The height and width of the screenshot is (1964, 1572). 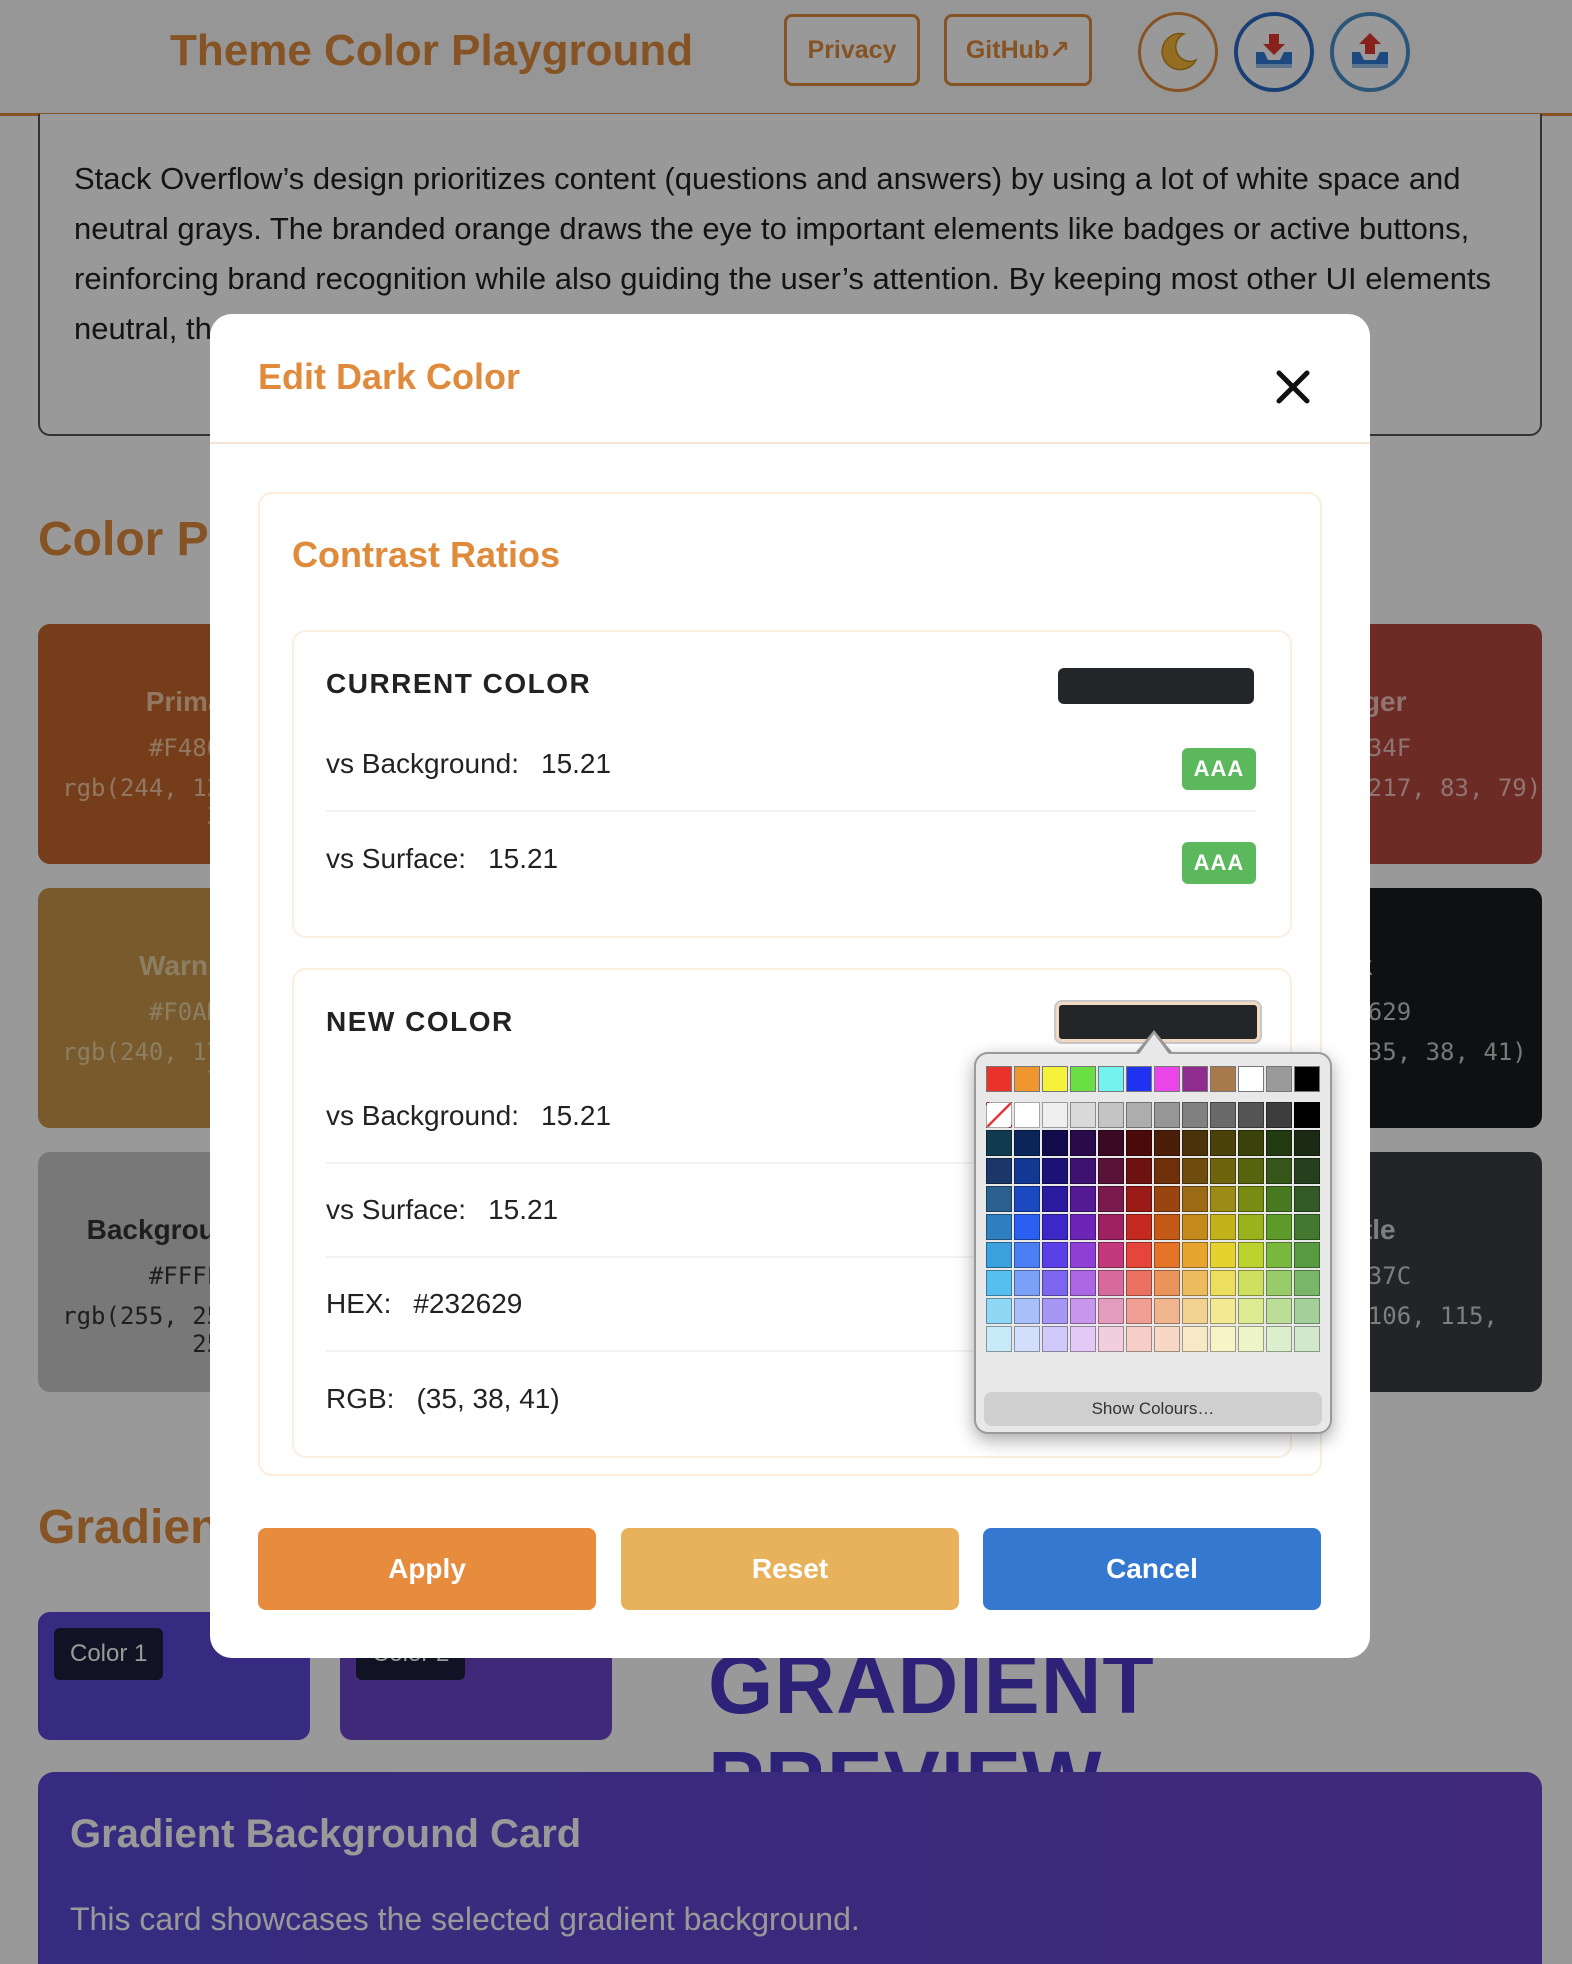 I want to click on close-button, so click(x=1293, y=387).